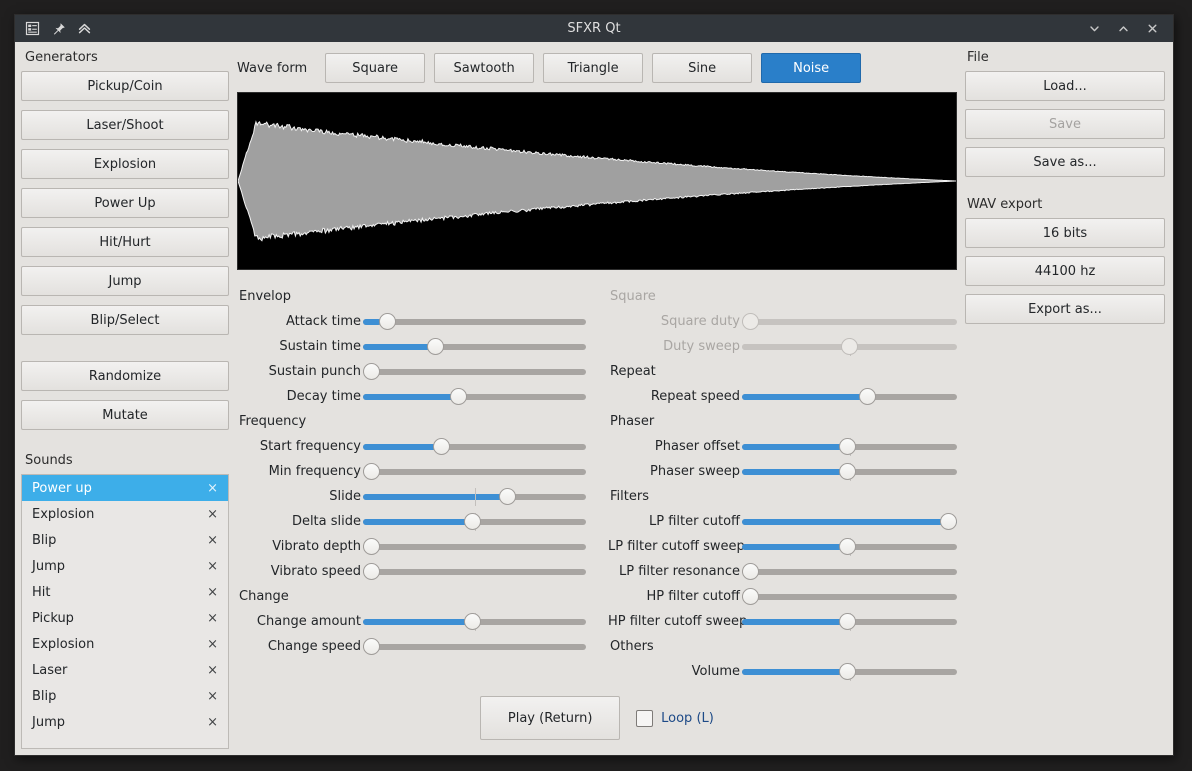  I want to click on slider-track-phaser-offset, so click(849, 447).